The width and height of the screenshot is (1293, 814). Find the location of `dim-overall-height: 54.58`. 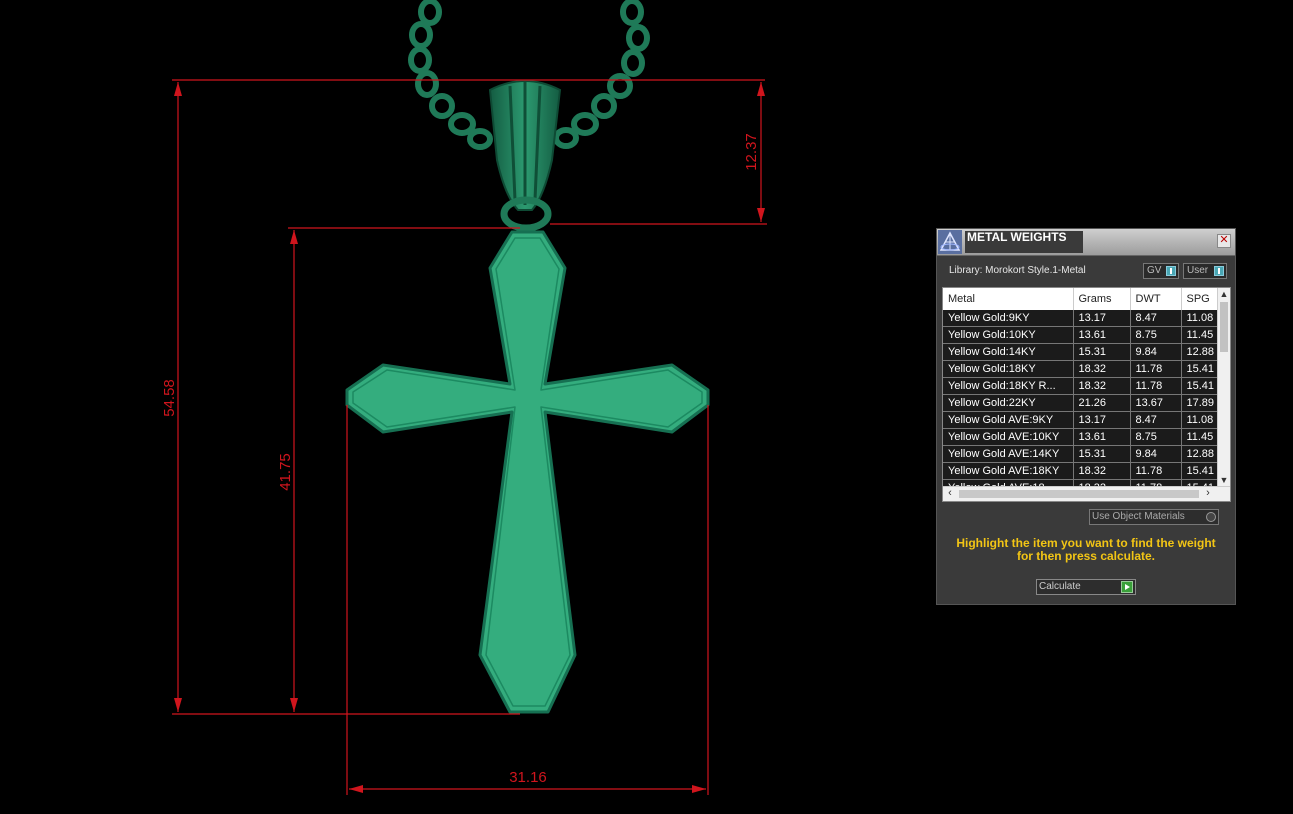

dim-overall-height: 54.58 is located at coordinates (169, 398).